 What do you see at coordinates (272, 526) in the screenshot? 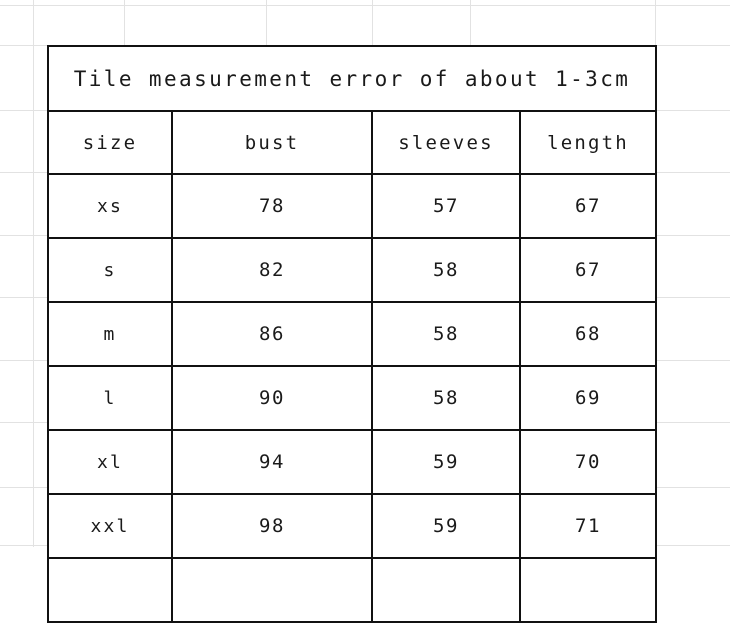
I see `cell-bust: 98` at bounding box center [272, 526].